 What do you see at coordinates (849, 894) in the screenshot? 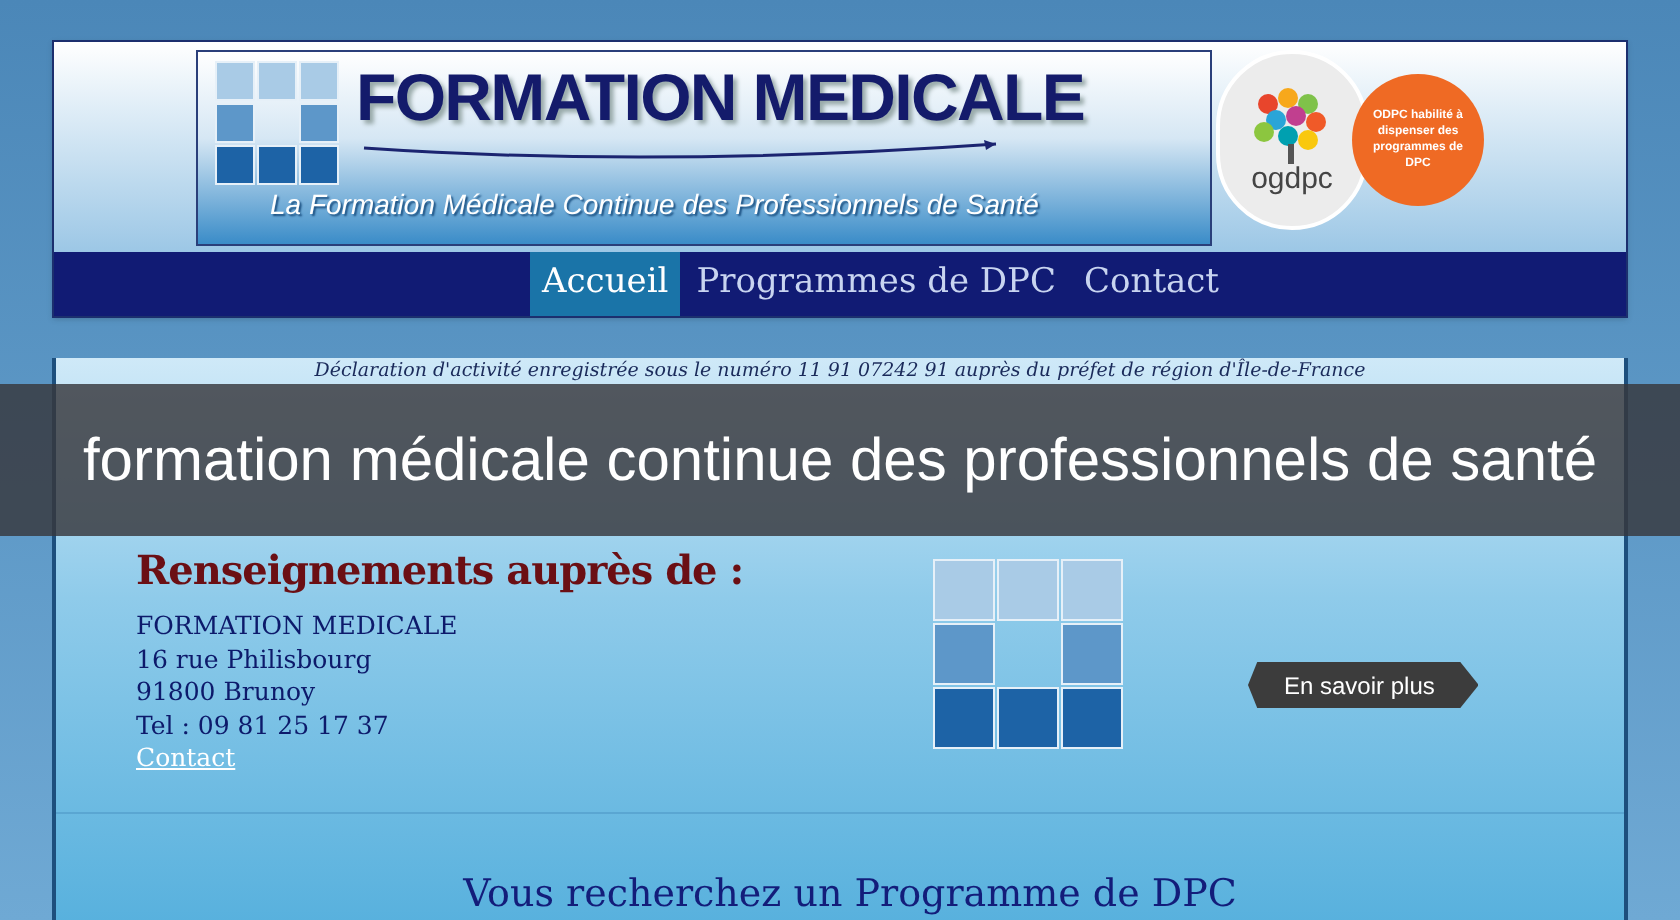
I see `section-title: Vous recherchez un Programme de DPC` at bounding box center [849, 894].